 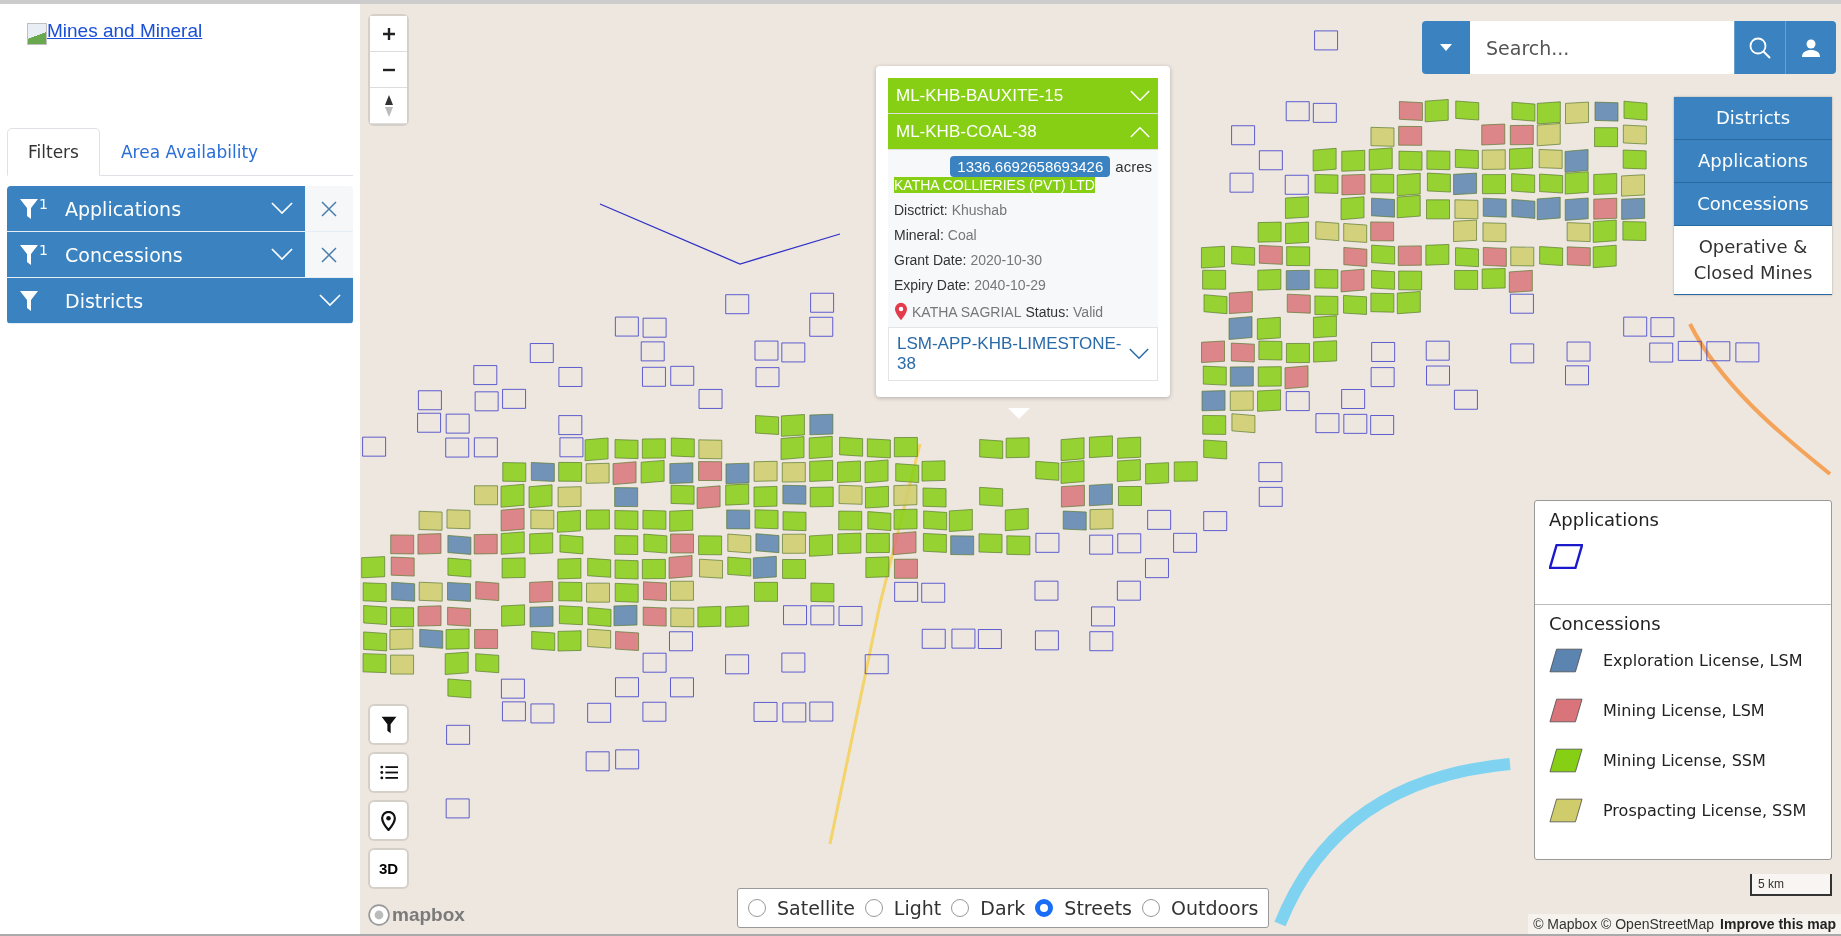 What do you see at coordinates (932, 285) in the screenshot?
I see `field-label: Expiry Date:` at bounding box center [932, 285].